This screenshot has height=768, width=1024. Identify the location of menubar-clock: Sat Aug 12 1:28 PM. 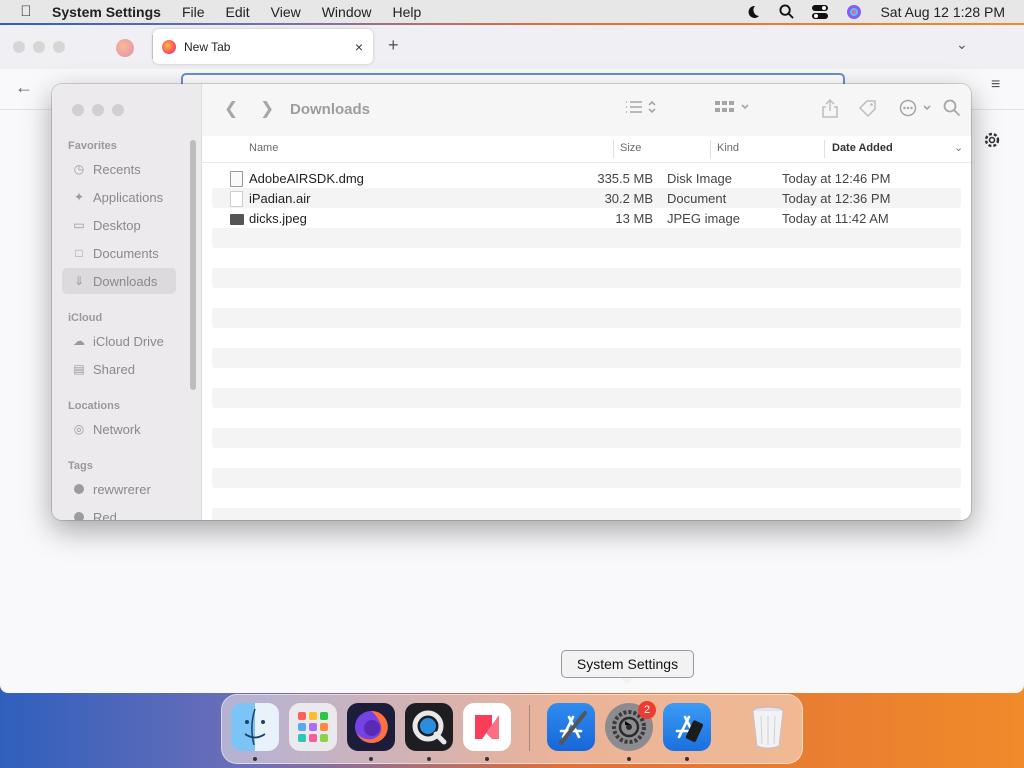
(942, 12).